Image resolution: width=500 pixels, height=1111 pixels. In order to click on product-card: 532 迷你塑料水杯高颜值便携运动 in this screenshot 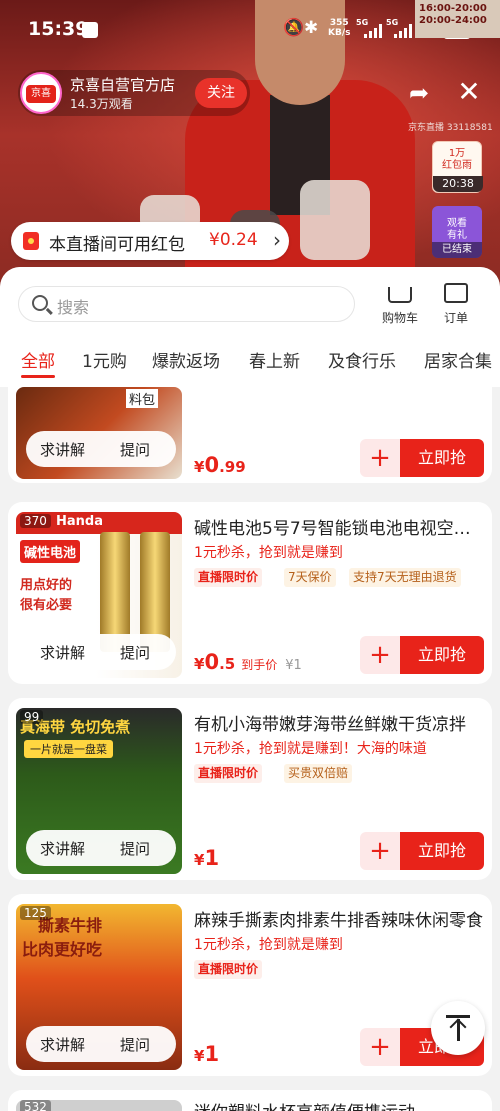, I will do `click(250, 1100)`.